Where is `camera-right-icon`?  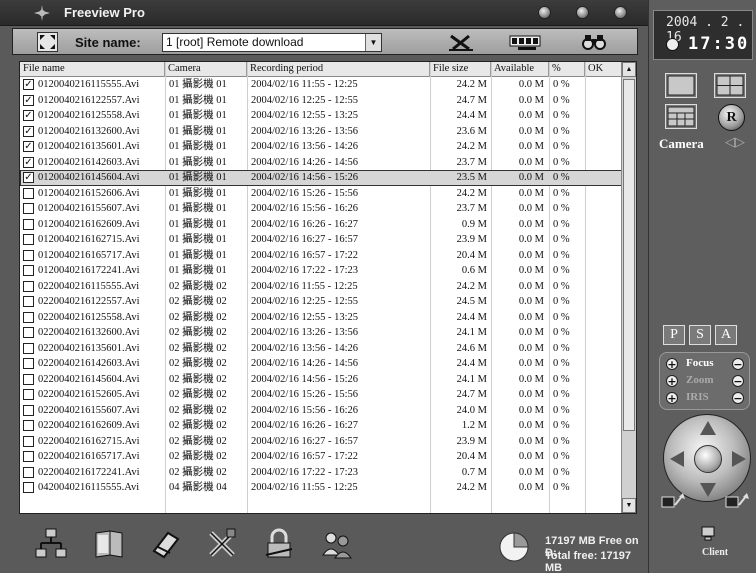 camera-right-icon is located at coordinates (738, 502).